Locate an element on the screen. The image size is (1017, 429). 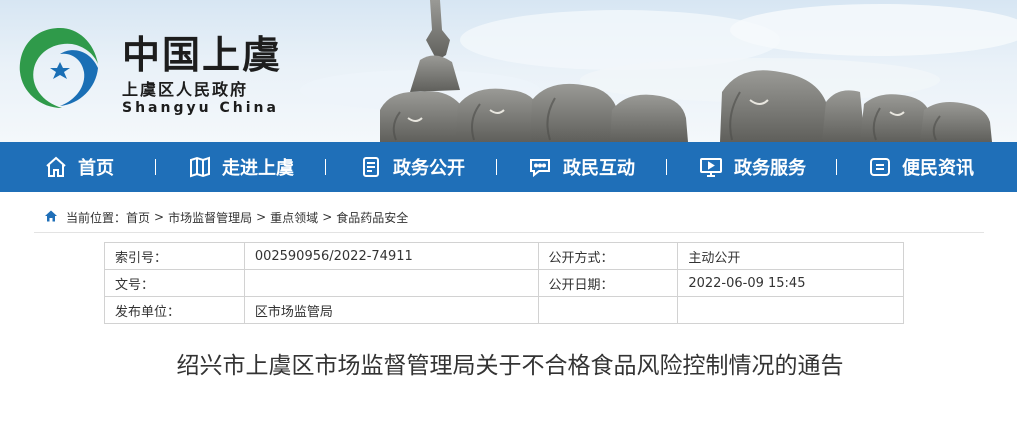
table-row: 发布单位： 区市场监管局 is located at coordinates (504, 310).